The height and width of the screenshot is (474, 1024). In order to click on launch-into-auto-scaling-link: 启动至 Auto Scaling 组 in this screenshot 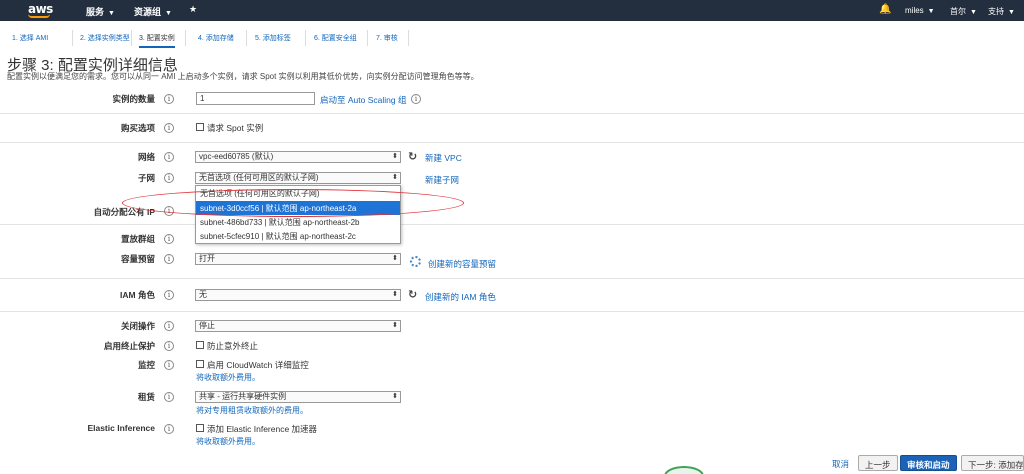, I will do `click(363, 100)`.